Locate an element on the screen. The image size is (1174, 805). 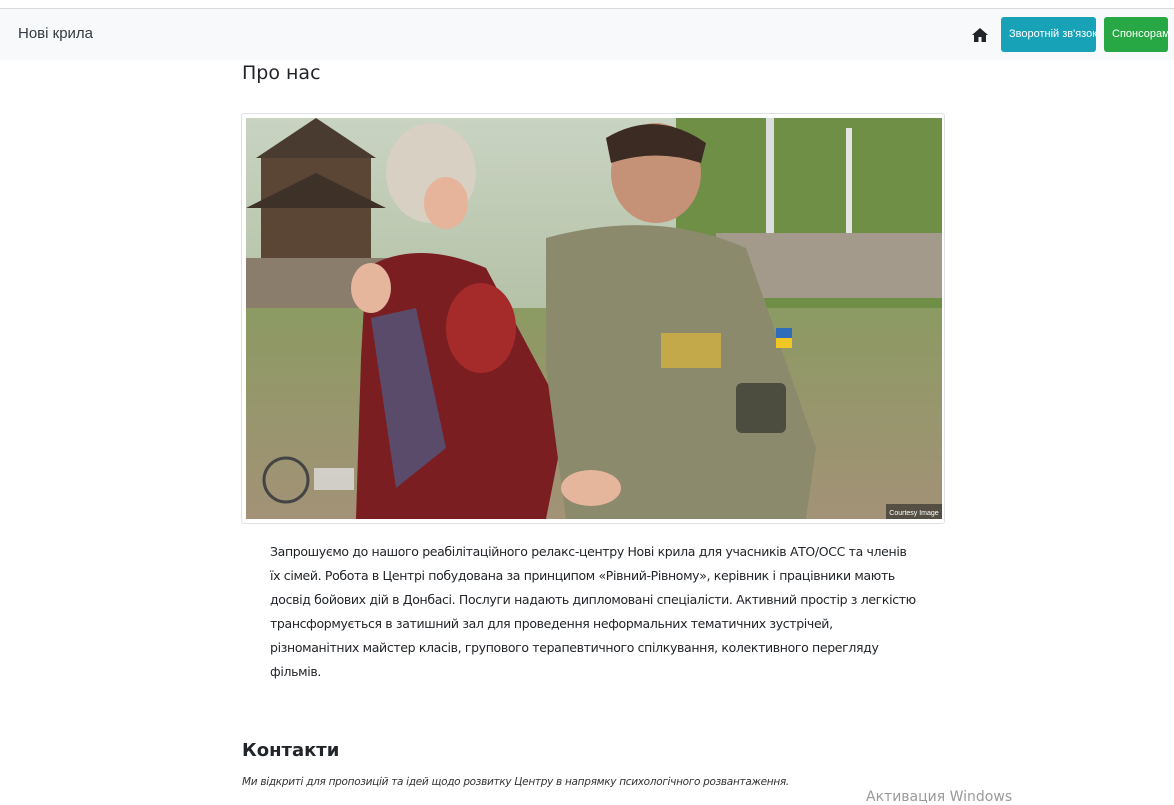
image-caption: Courtesy Image is located at coordinates (914, 513).